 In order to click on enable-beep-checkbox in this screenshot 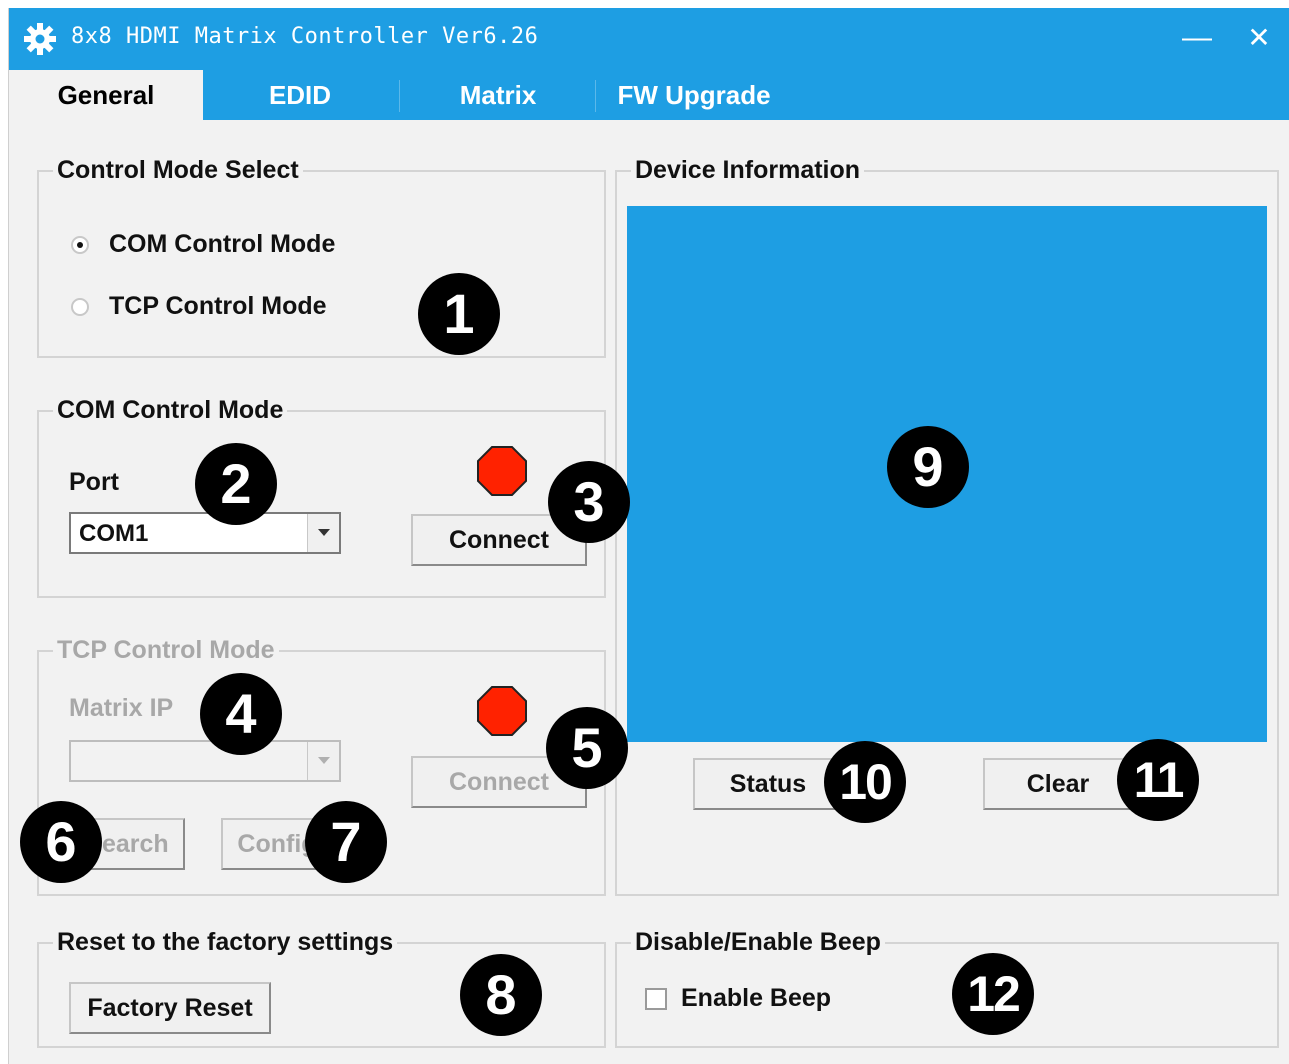, I will do `click(656, 999)`.